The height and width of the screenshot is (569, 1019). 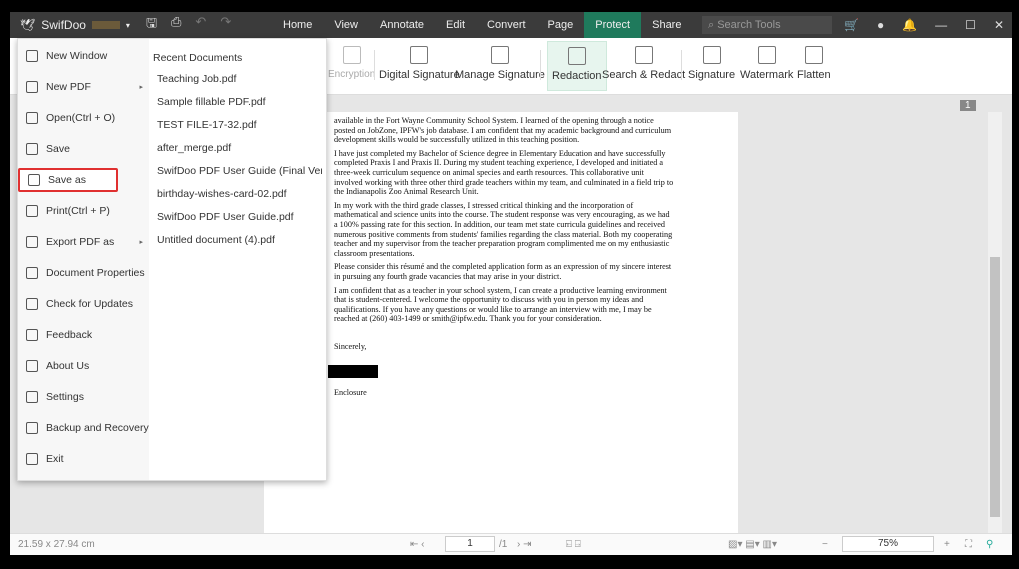 What do you see at coordinates (968, 105) in the screenshot?
I see `page-badge: 1` at bounding box center [968, 105].